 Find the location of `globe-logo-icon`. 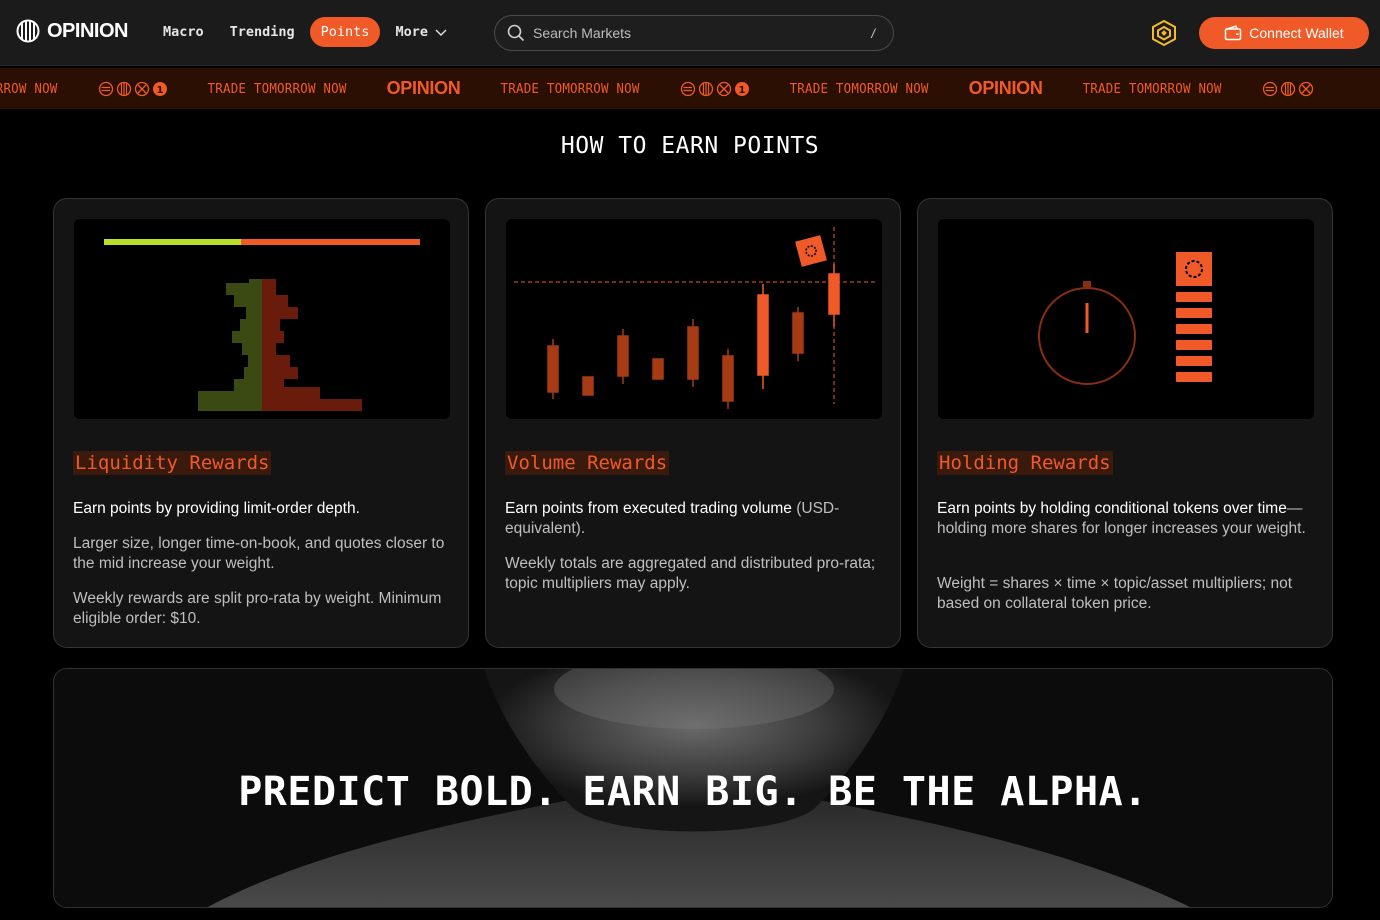

globe-logo-icon is located at coordinates (28, 31).